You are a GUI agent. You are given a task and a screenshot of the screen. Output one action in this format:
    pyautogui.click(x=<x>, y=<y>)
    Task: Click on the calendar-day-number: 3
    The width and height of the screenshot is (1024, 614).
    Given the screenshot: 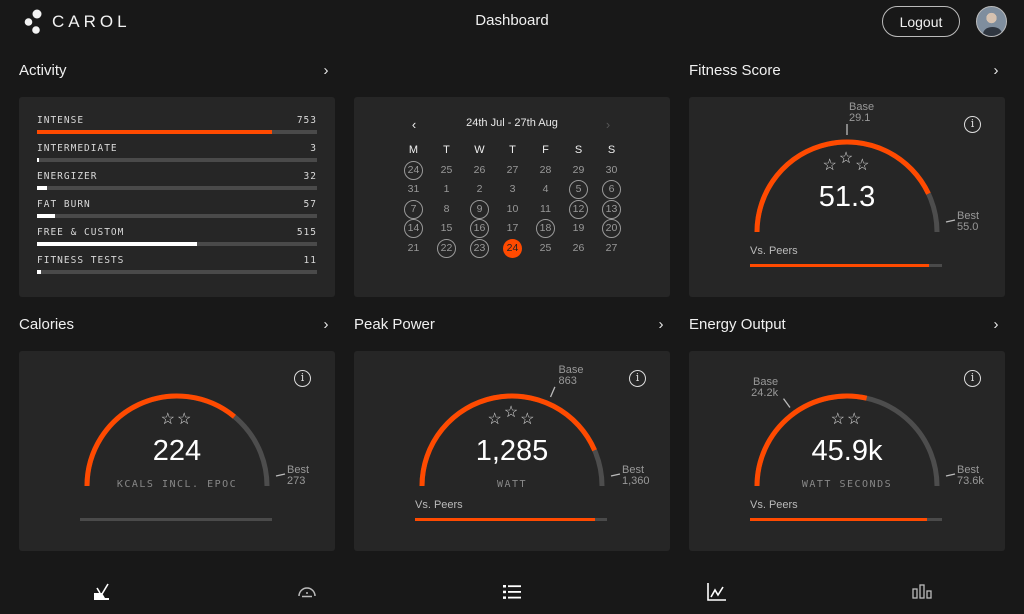 What is the action you would take?
    pyautogui.click(x=512, y=189)
    